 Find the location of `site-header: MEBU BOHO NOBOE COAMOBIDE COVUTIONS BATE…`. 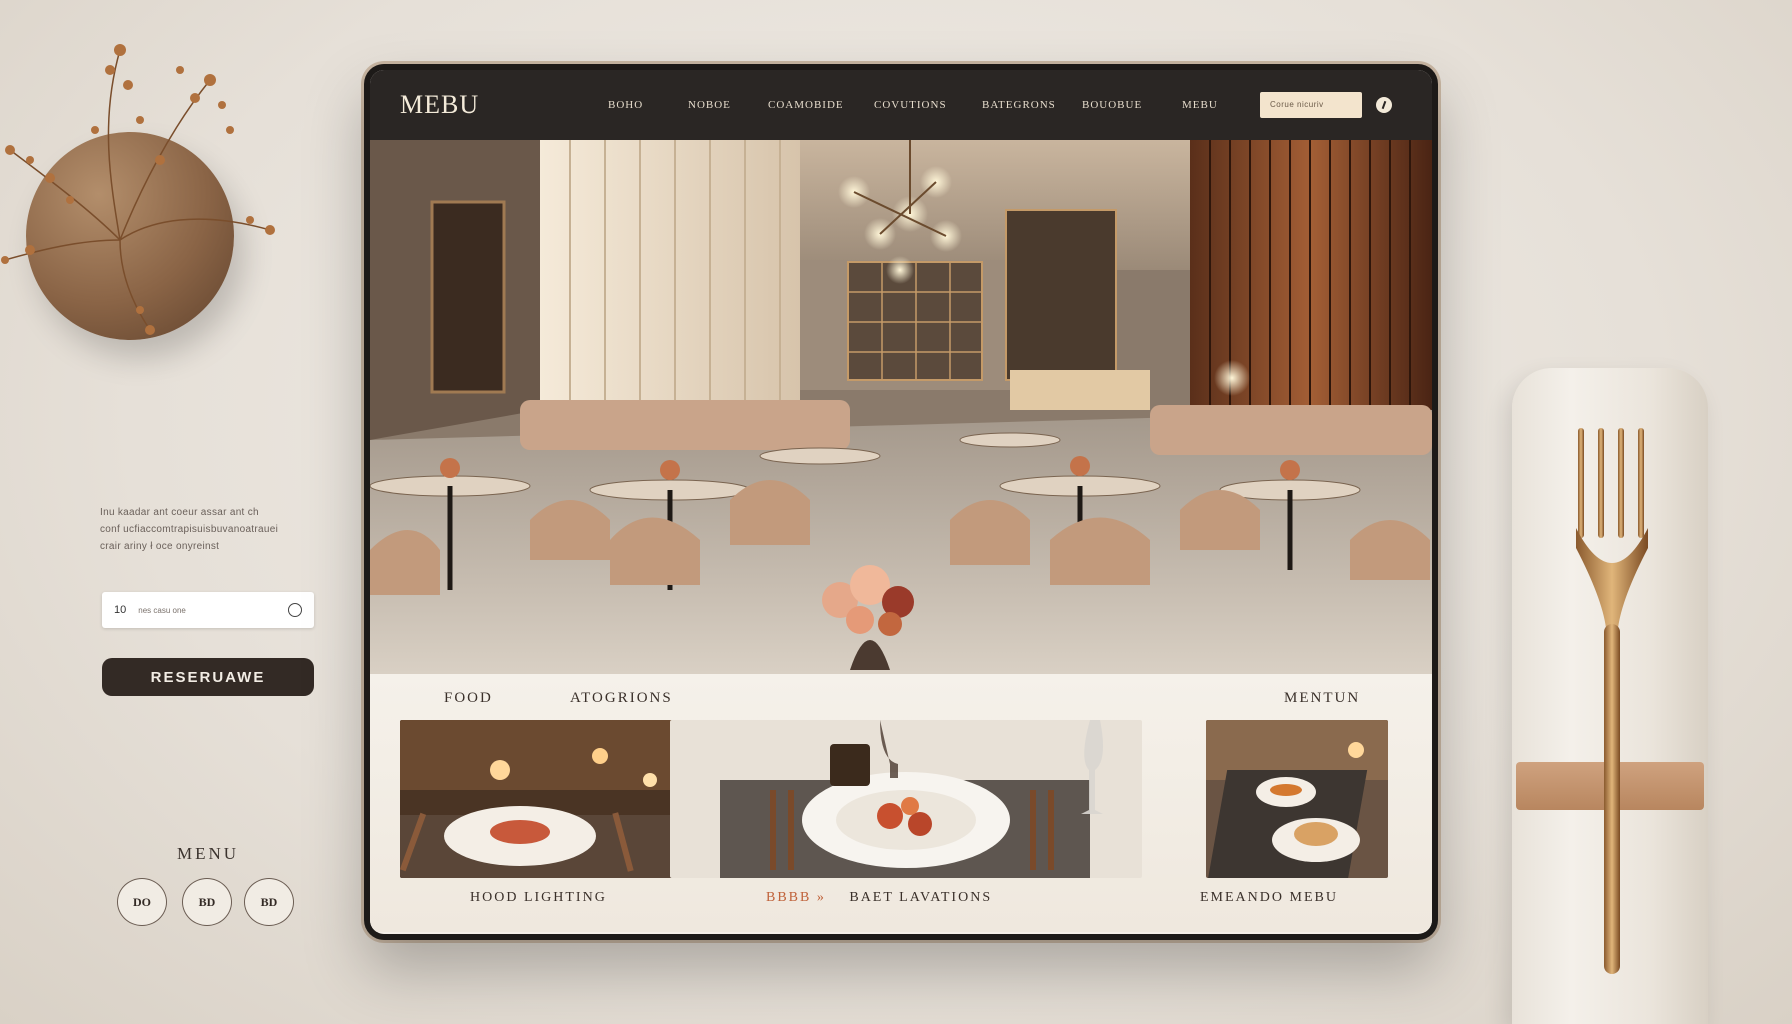

site-header: MEBU BOHO NOBOE COAMOBIDE COVUTIONS BATE… is located at coordinates (901, 105).